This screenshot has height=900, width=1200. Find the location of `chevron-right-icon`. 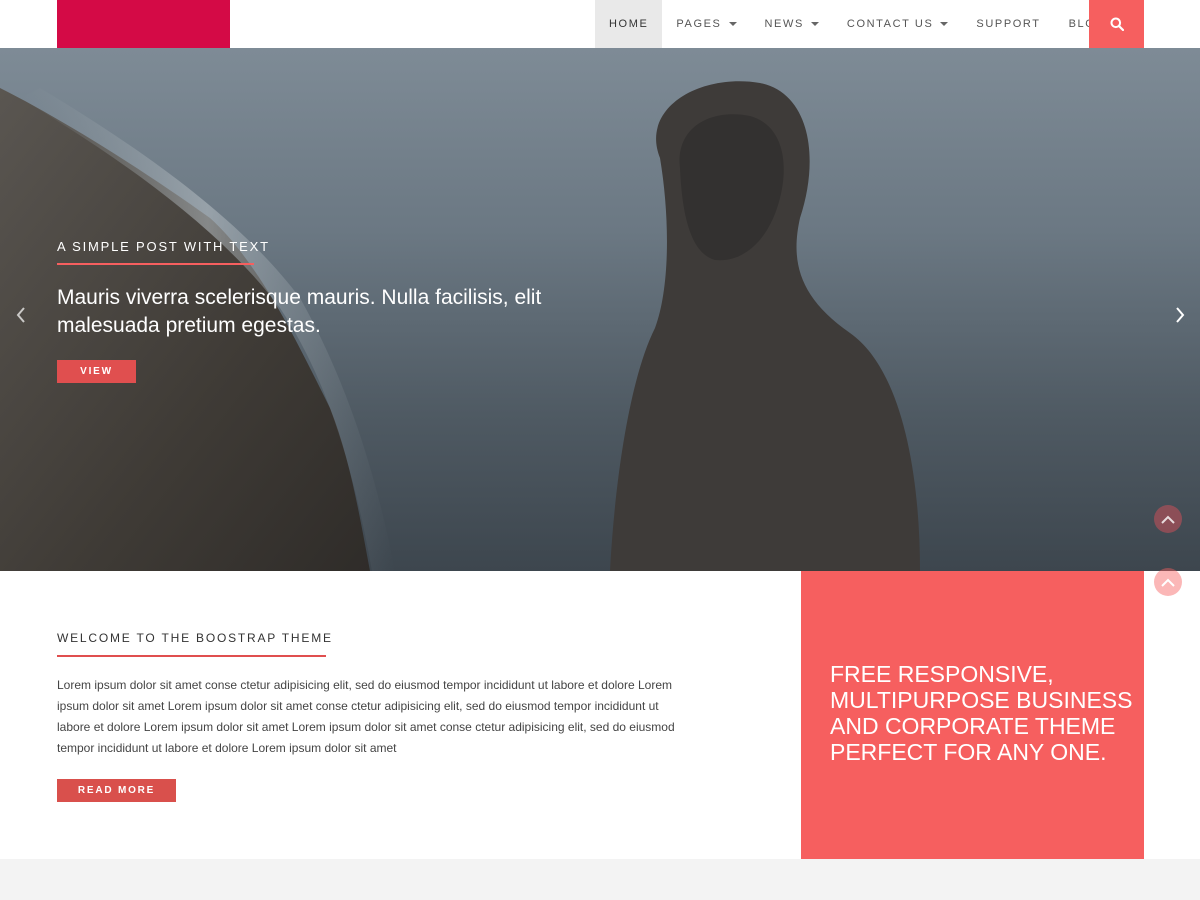

chevron-right-icon is located at coordinates (1180, 315).